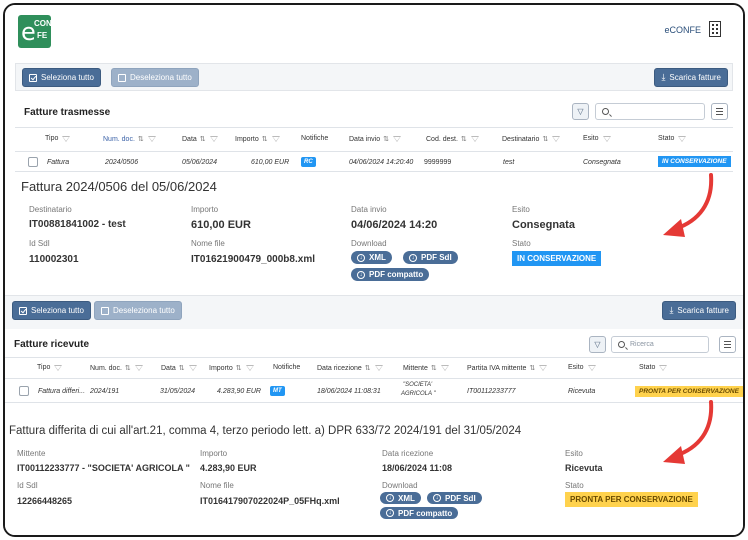 The image size is (748, 540). I want to click on col-cod-dest: Cod. dest. ⇅, so click(452, 139).